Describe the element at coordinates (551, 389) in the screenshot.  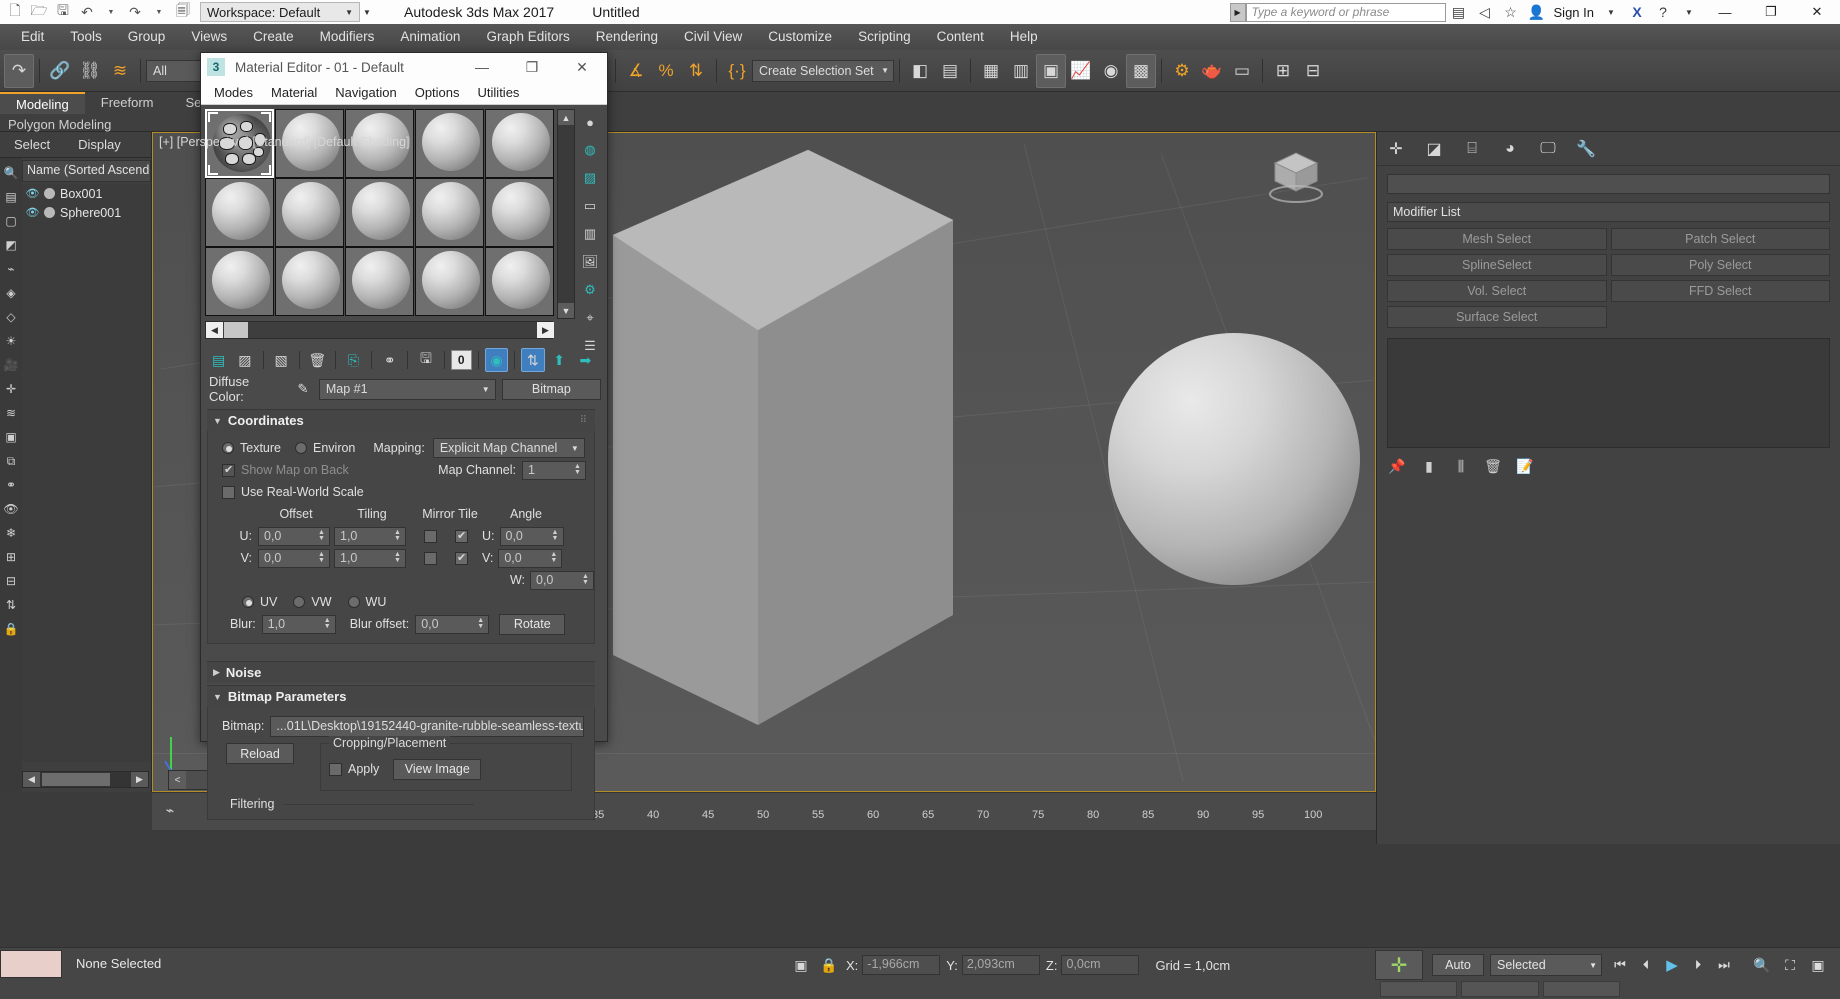
I see `bitmap-type-button: Bitmap` at that location.